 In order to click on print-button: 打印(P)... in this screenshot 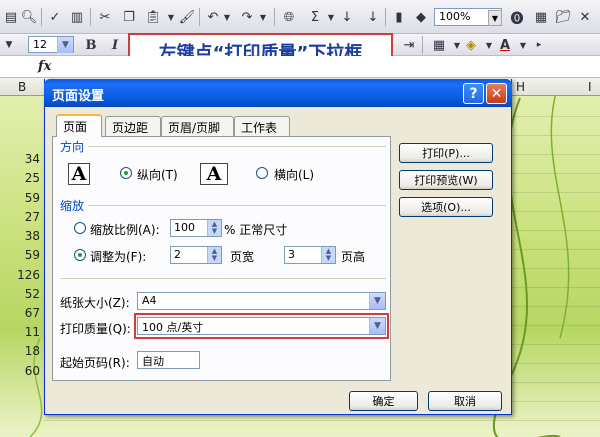, I will do `click(446, 153)`.